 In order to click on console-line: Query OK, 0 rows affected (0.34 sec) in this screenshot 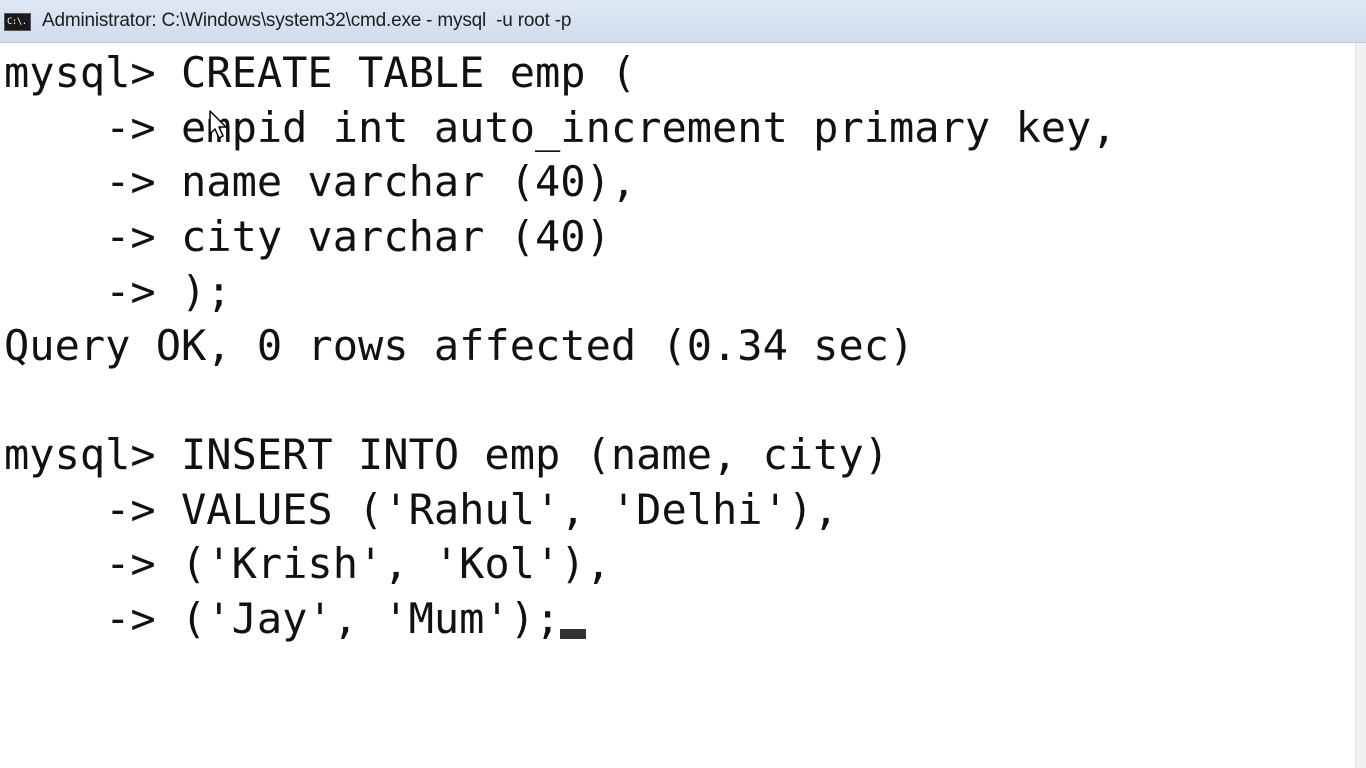, I will do `click(459, 345)`.